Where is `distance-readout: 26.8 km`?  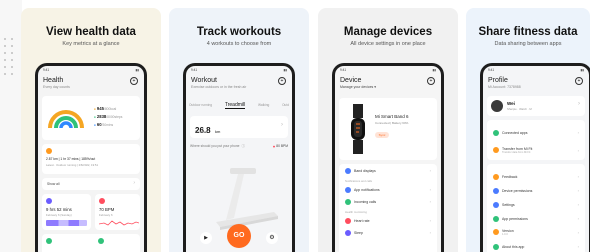
distance-readout: 26.8 km is located at coordinates (207, 129).